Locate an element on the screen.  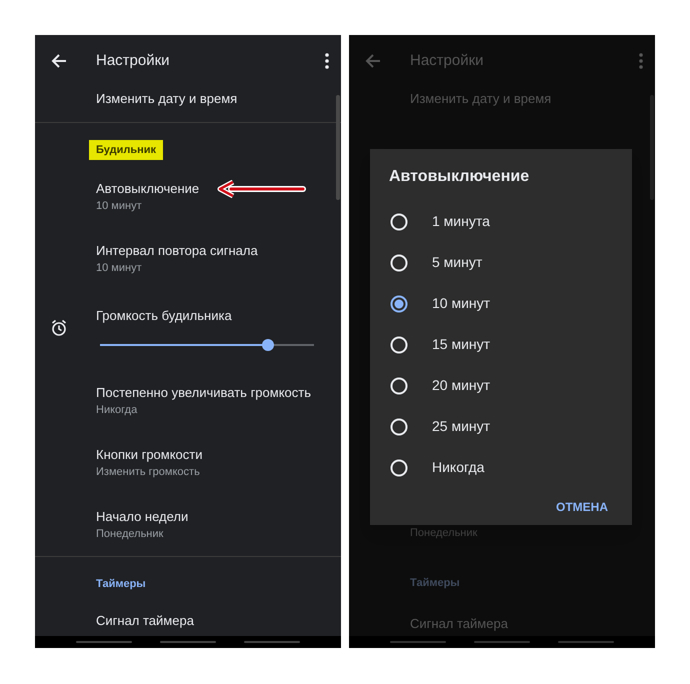
radio-option: 5 минут is located at coordinates (501, 262).